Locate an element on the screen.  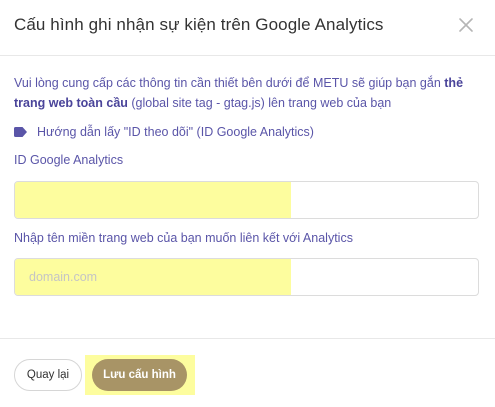
ga-id-label: ID Google Analytics is located at coordinates (69, 160).